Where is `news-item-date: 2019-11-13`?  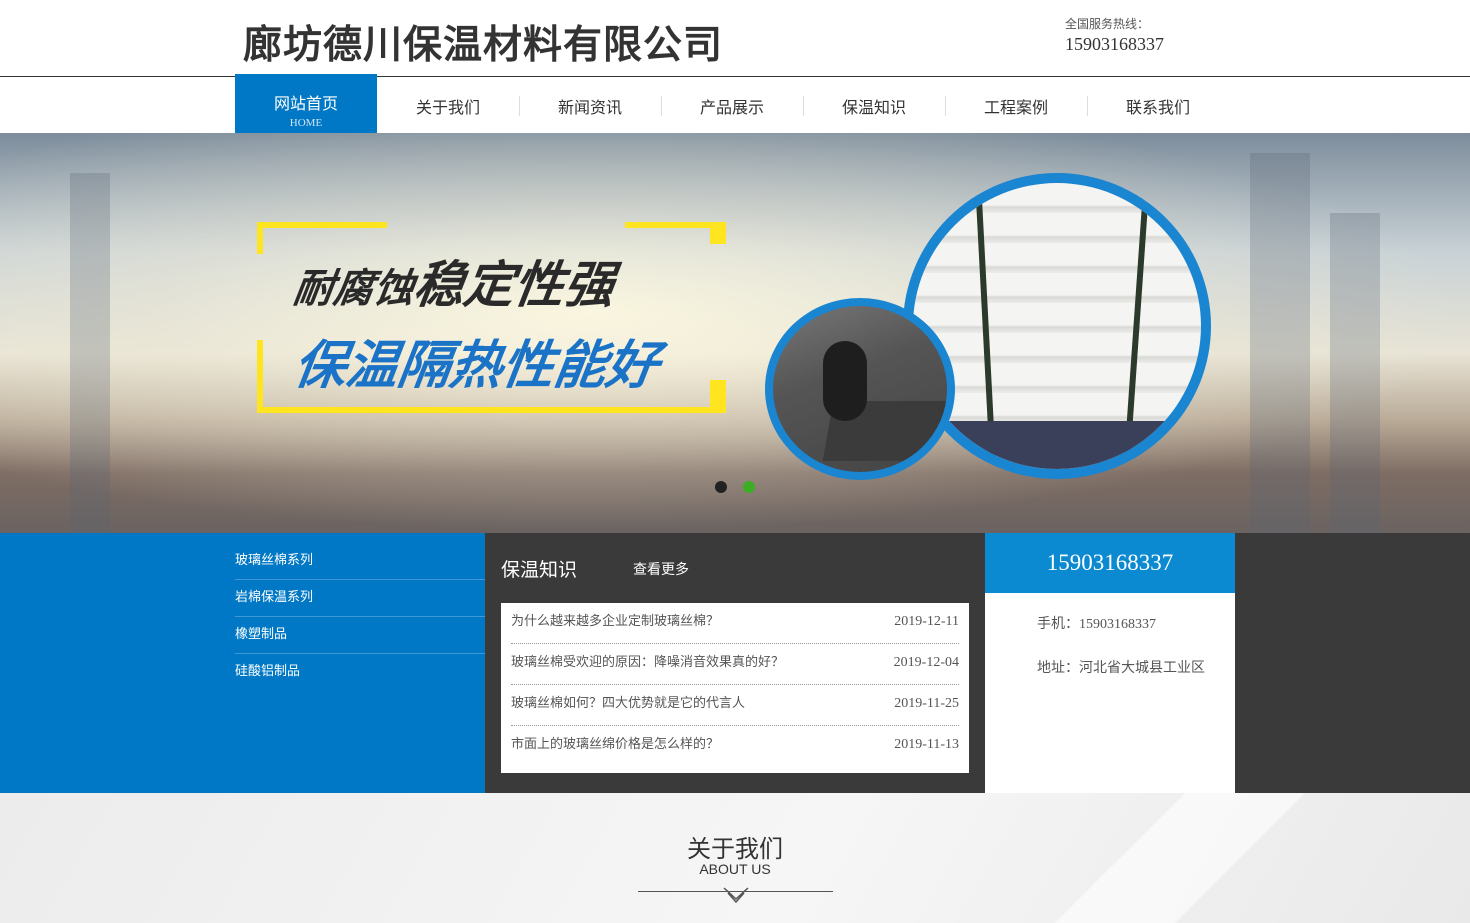 news-item-date: 2019-11-13 is located at coordinates (926, 744).